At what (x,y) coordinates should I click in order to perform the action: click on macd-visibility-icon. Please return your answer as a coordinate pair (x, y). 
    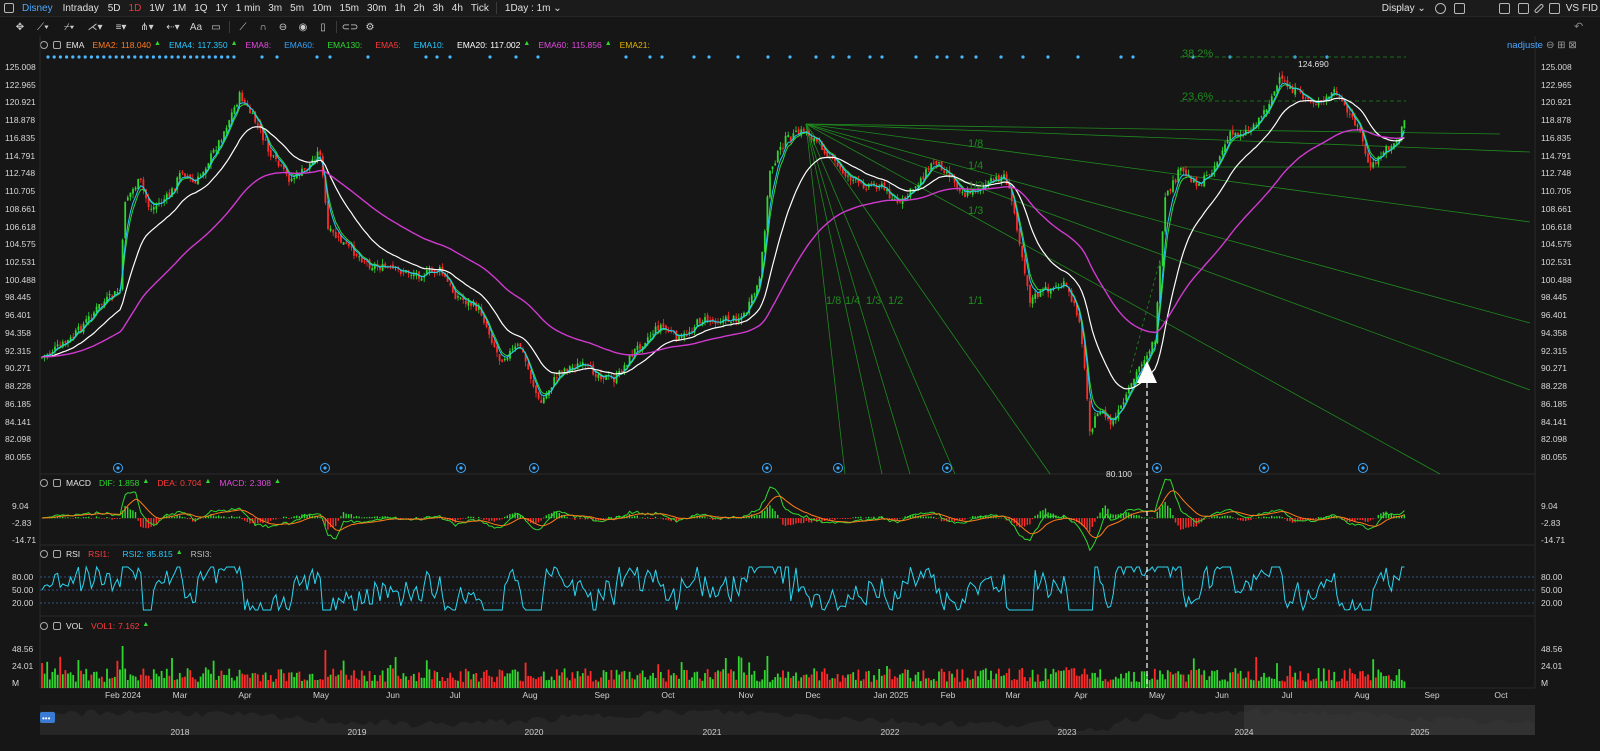
    Looking at the image, I should click on (57, 483).